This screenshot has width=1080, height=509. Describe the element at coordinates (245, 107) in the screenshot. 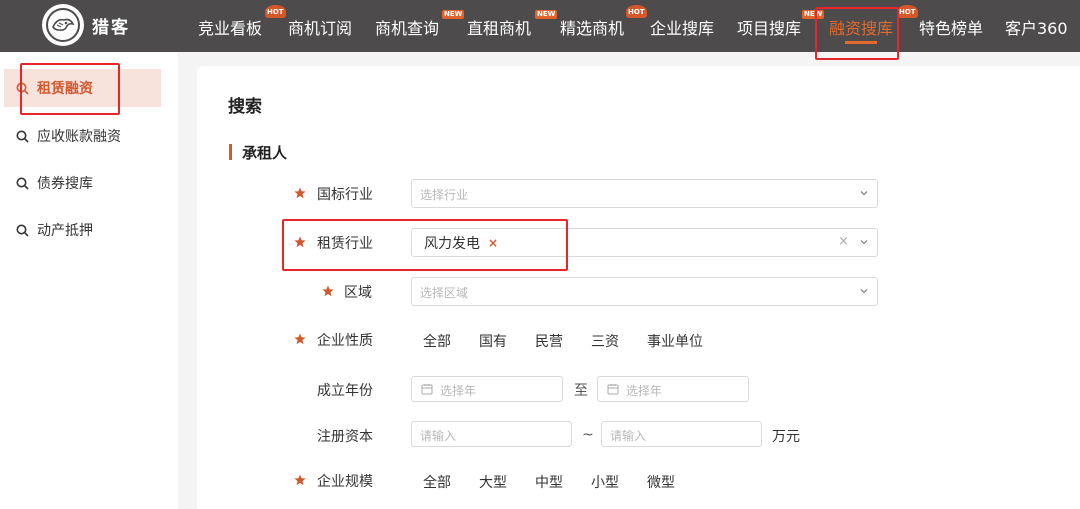

I see `page-title: 搜索` at that location.